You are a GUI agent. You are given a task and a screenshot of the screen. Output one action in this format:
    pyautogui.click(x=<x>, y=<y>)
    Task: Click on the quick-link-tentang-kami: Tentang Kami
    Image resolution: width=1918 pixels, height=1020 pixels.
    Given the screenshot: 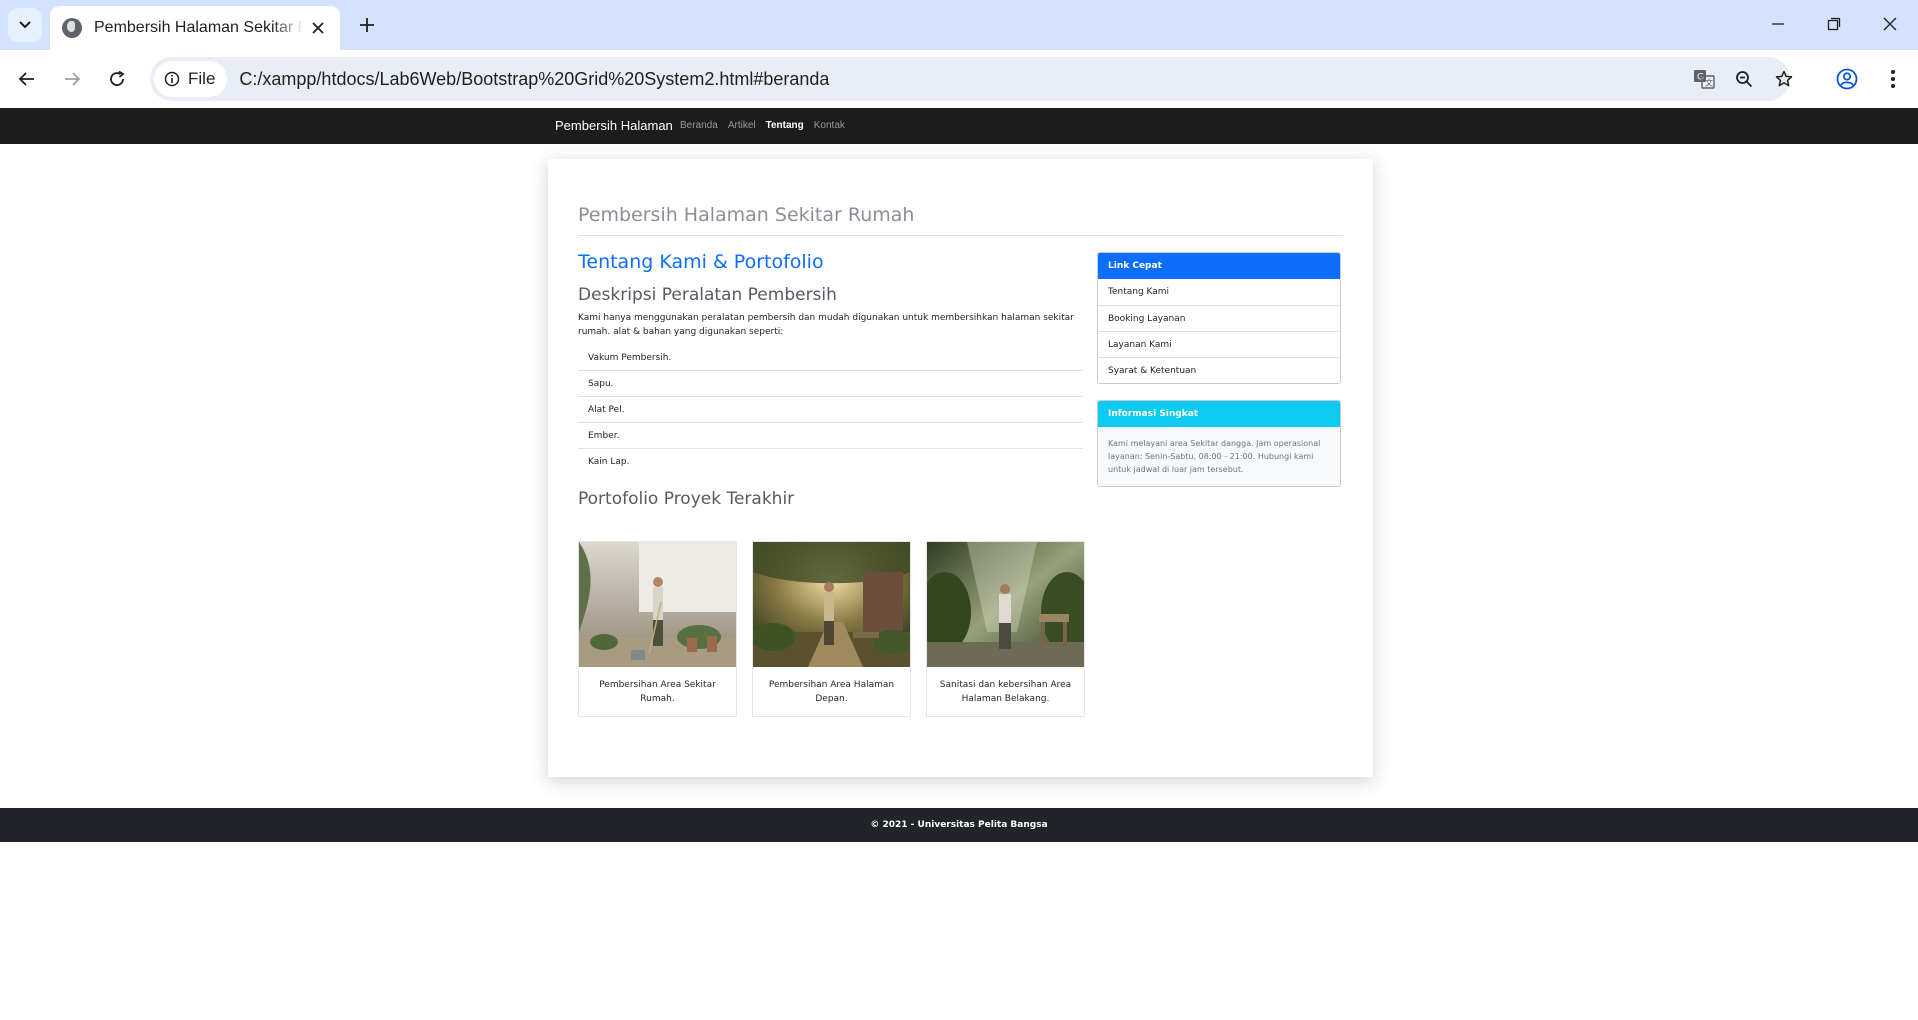 What is the action you would take?
    pyautogui.click(x=1219, y=292)
    